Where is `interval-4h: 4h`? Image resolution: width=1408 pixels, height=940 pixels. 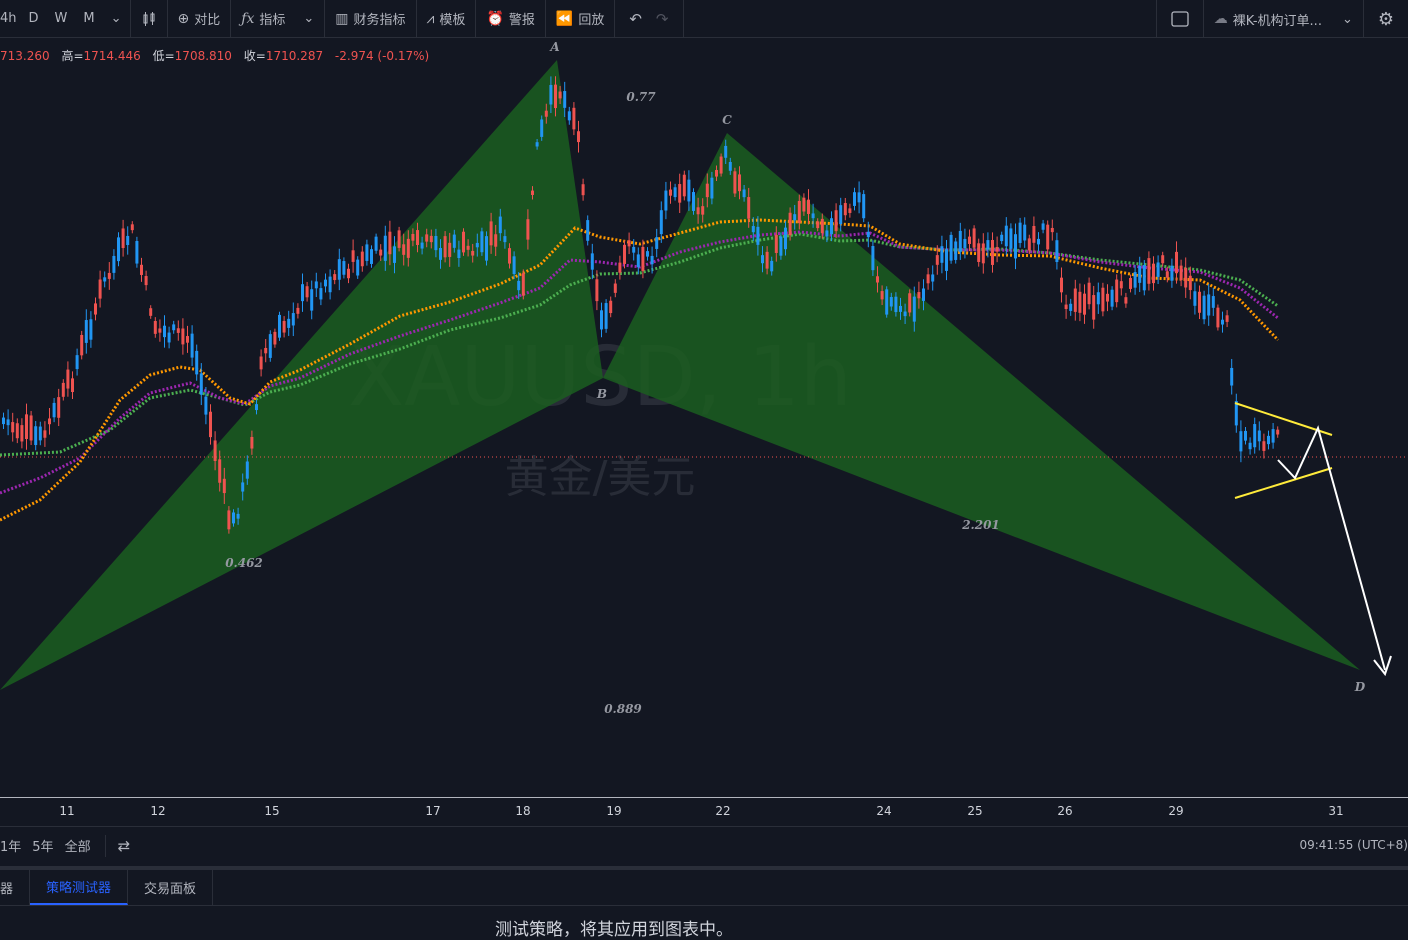
interval-4h: 4h is located at coordinates (10, 19).